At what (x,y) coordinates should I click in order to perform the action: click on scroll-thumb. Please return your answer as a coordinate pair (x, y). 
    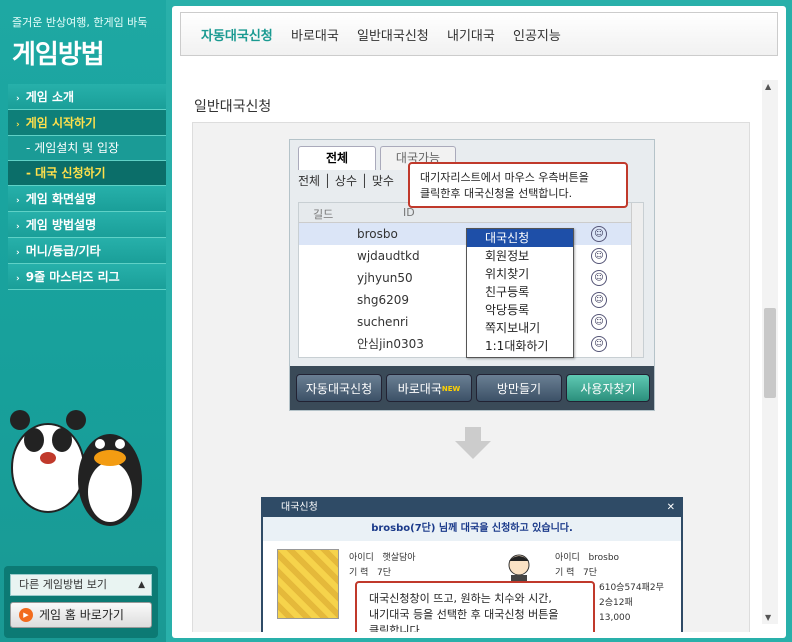
    Looking at the image, I should click on (770, 353).